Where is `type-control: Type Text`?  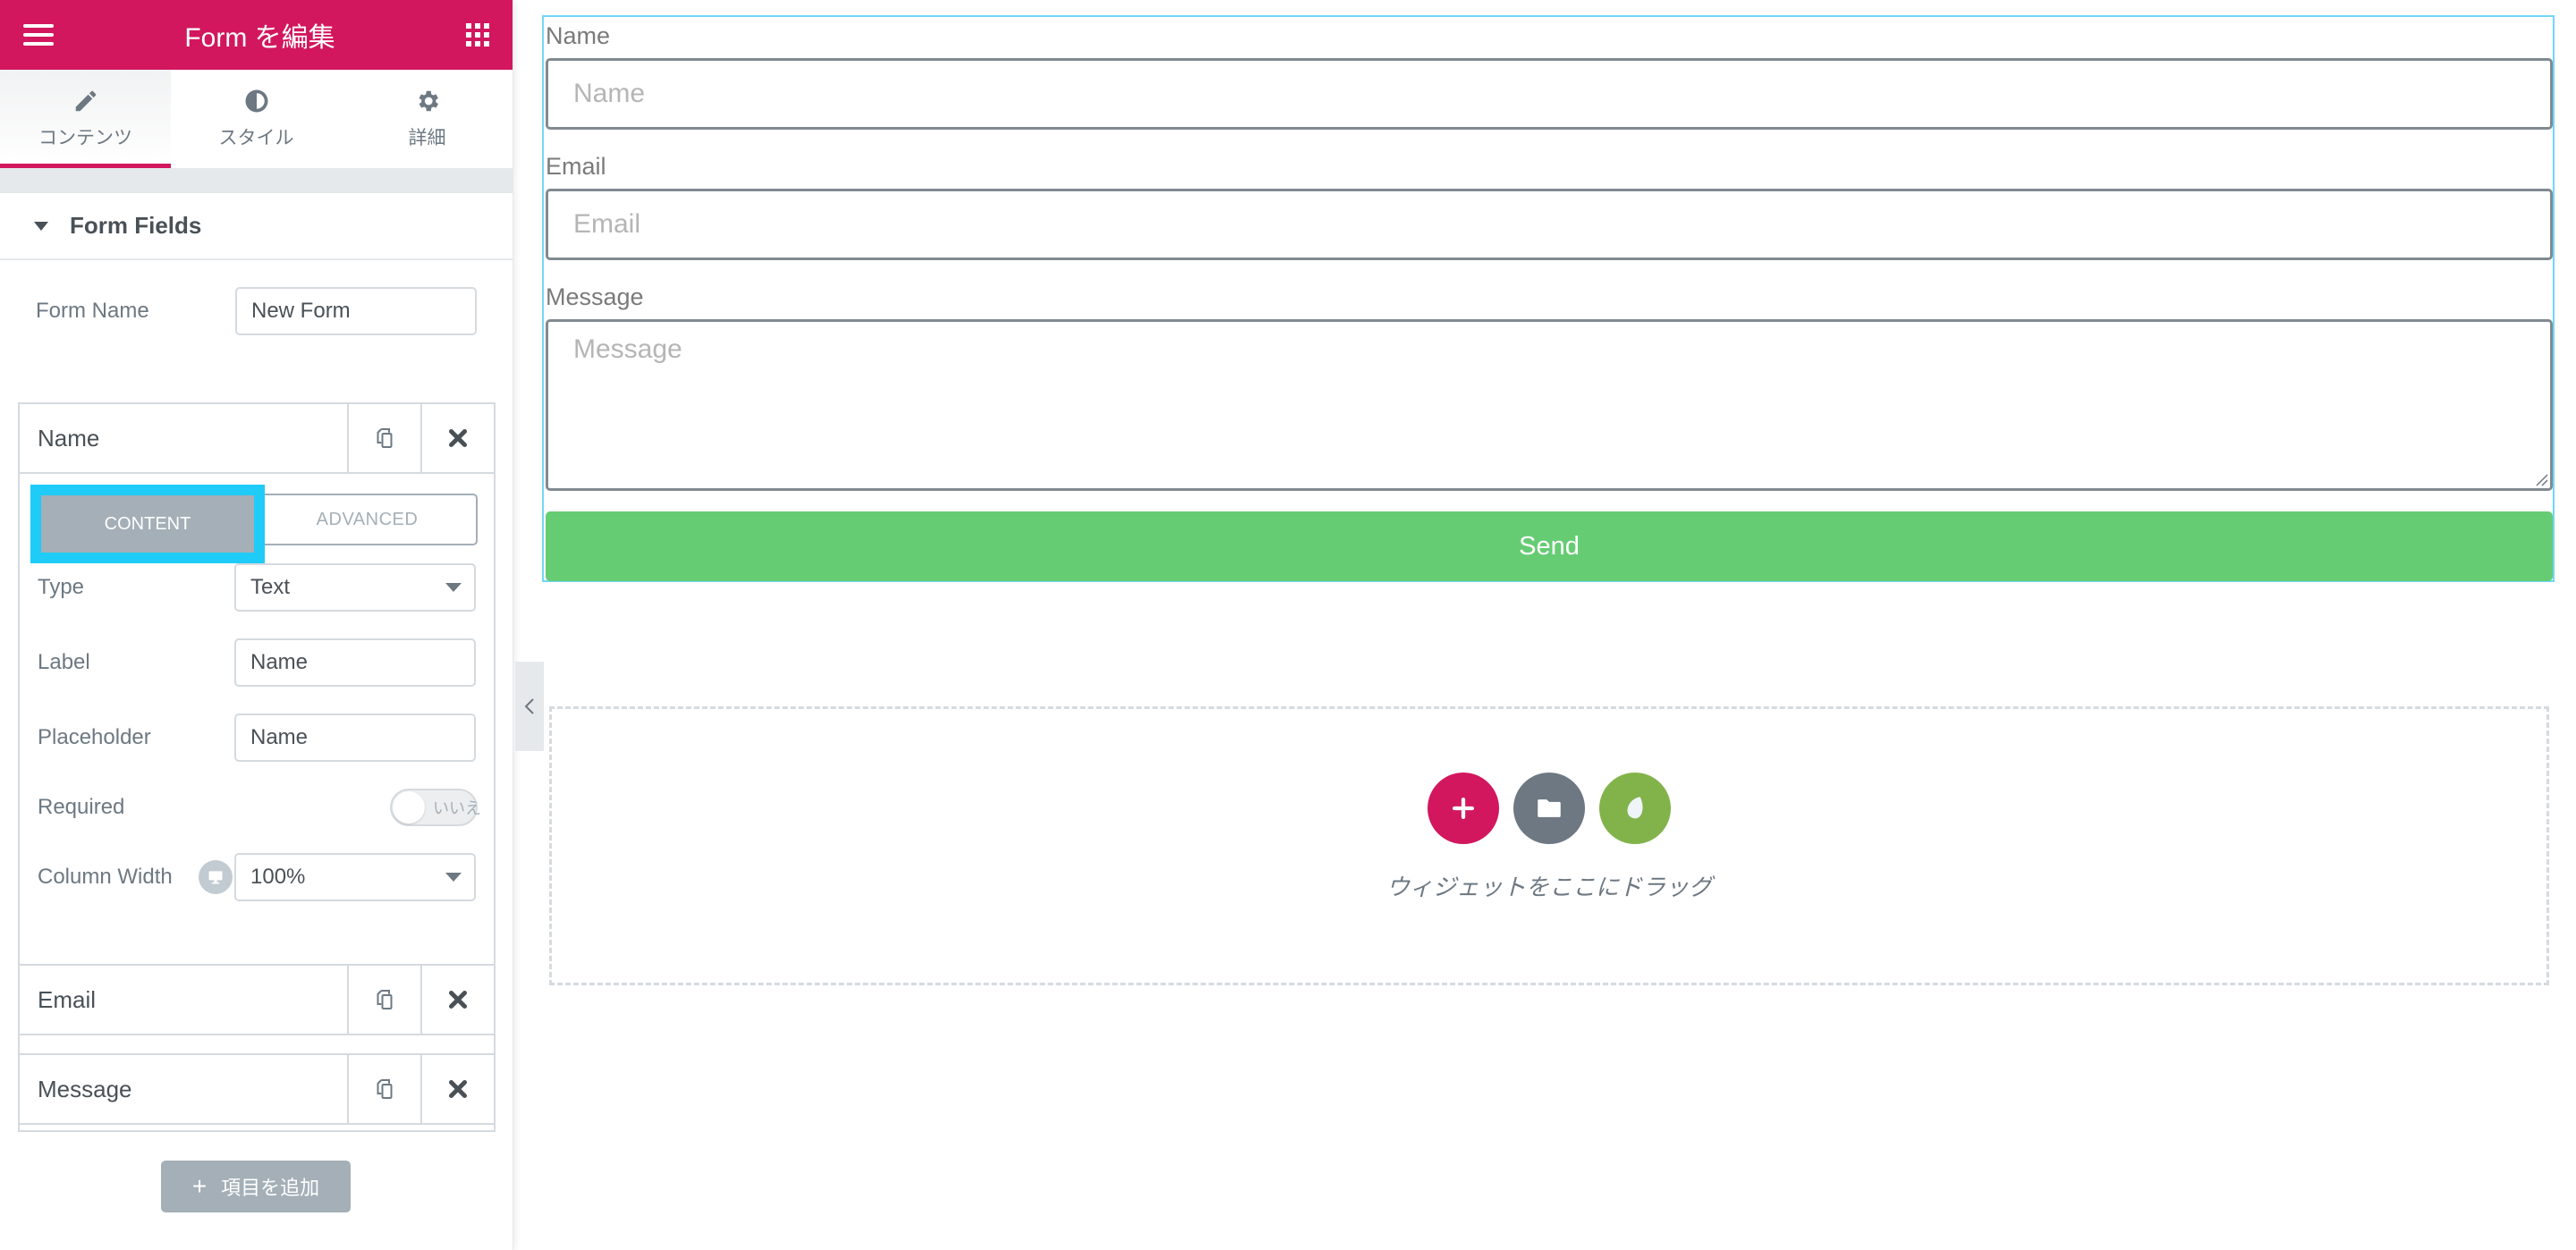
type-control: Type Text is located at coordinates (257, 588).